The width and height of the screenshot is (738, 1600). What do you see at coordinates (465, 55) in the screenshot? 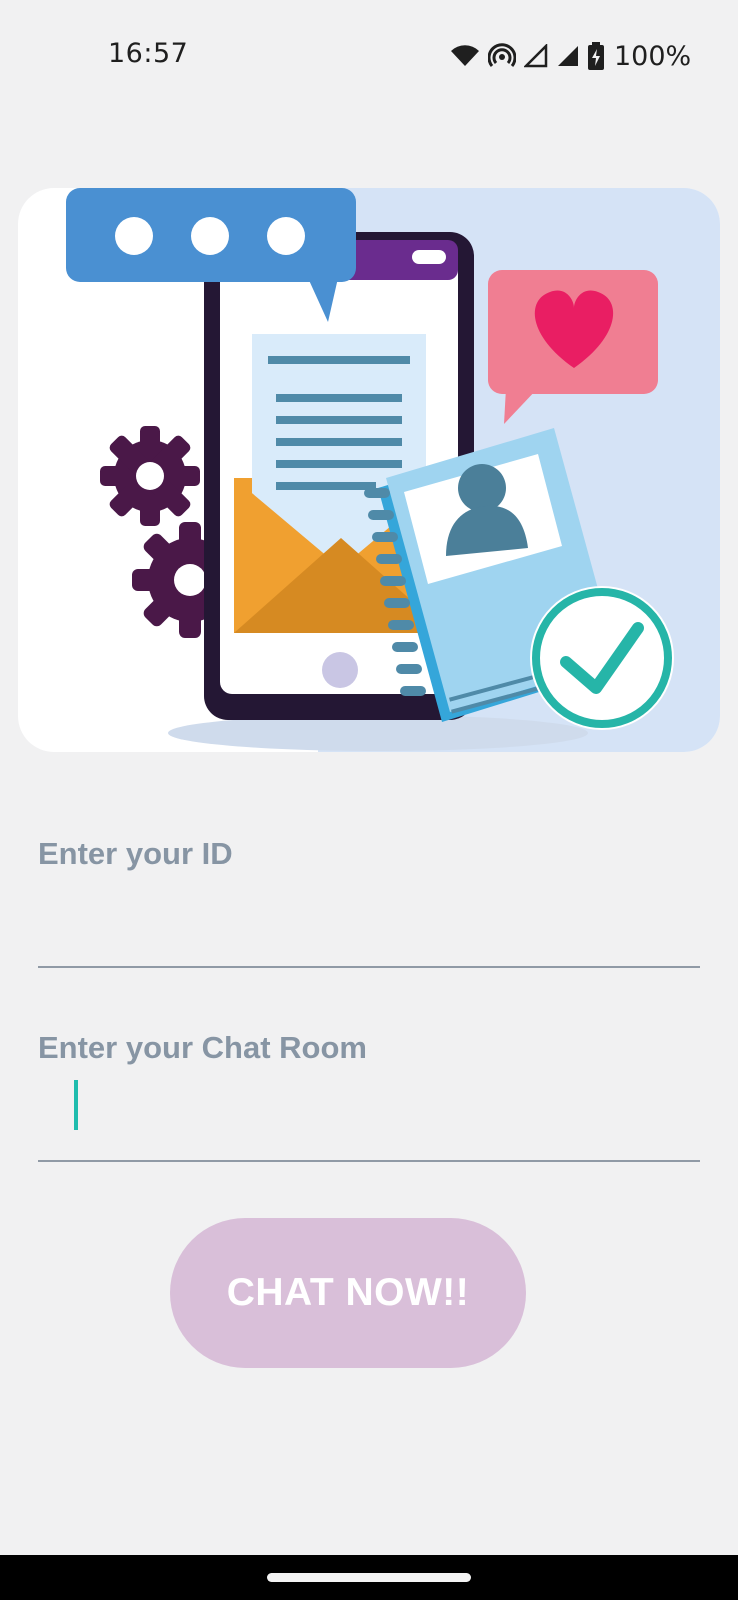
I see `wifi-icon` at bounding box center [465, 55].